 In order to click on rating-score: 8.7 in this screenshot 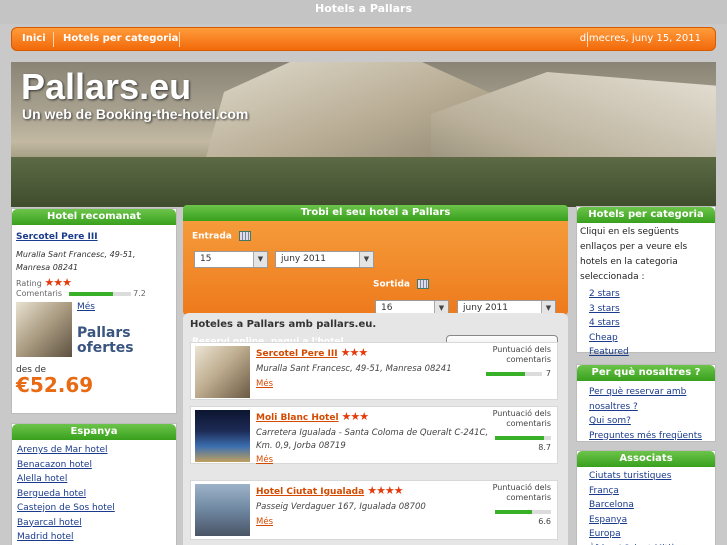, I will do `click(544, 447)`.